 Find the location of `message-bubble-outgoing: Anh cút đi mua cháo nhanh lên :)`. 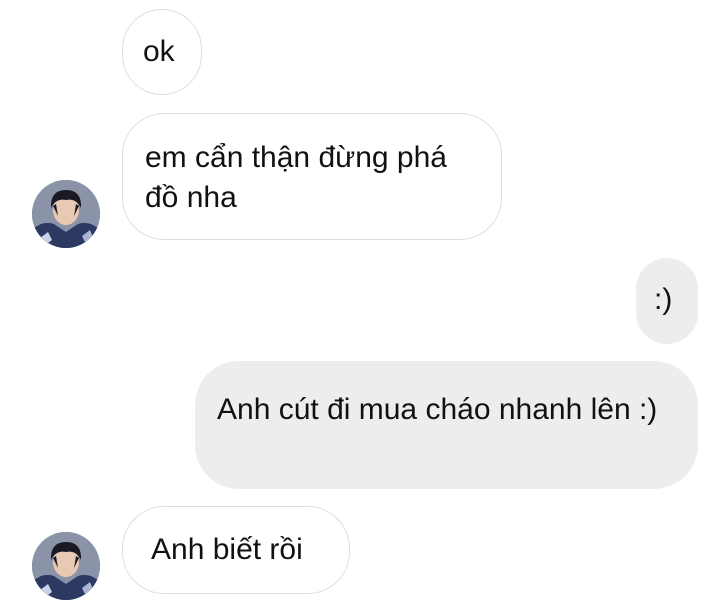

message-bubble-outgoing: Anh cút đi mua cháo nhanh lên :) is located at coordinates (446, 425).